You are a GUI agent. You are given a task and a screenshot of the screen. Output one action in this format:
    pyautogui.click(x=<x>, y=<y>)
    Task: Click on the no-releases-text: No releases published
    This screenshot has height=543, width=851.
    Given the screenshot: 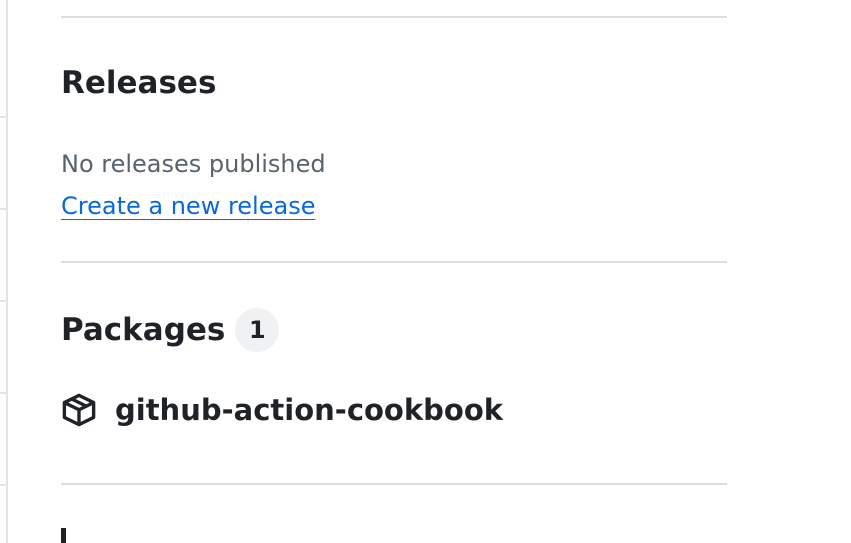 What is the action you would take?
    pyautogui.click(x=193, y=164)
    